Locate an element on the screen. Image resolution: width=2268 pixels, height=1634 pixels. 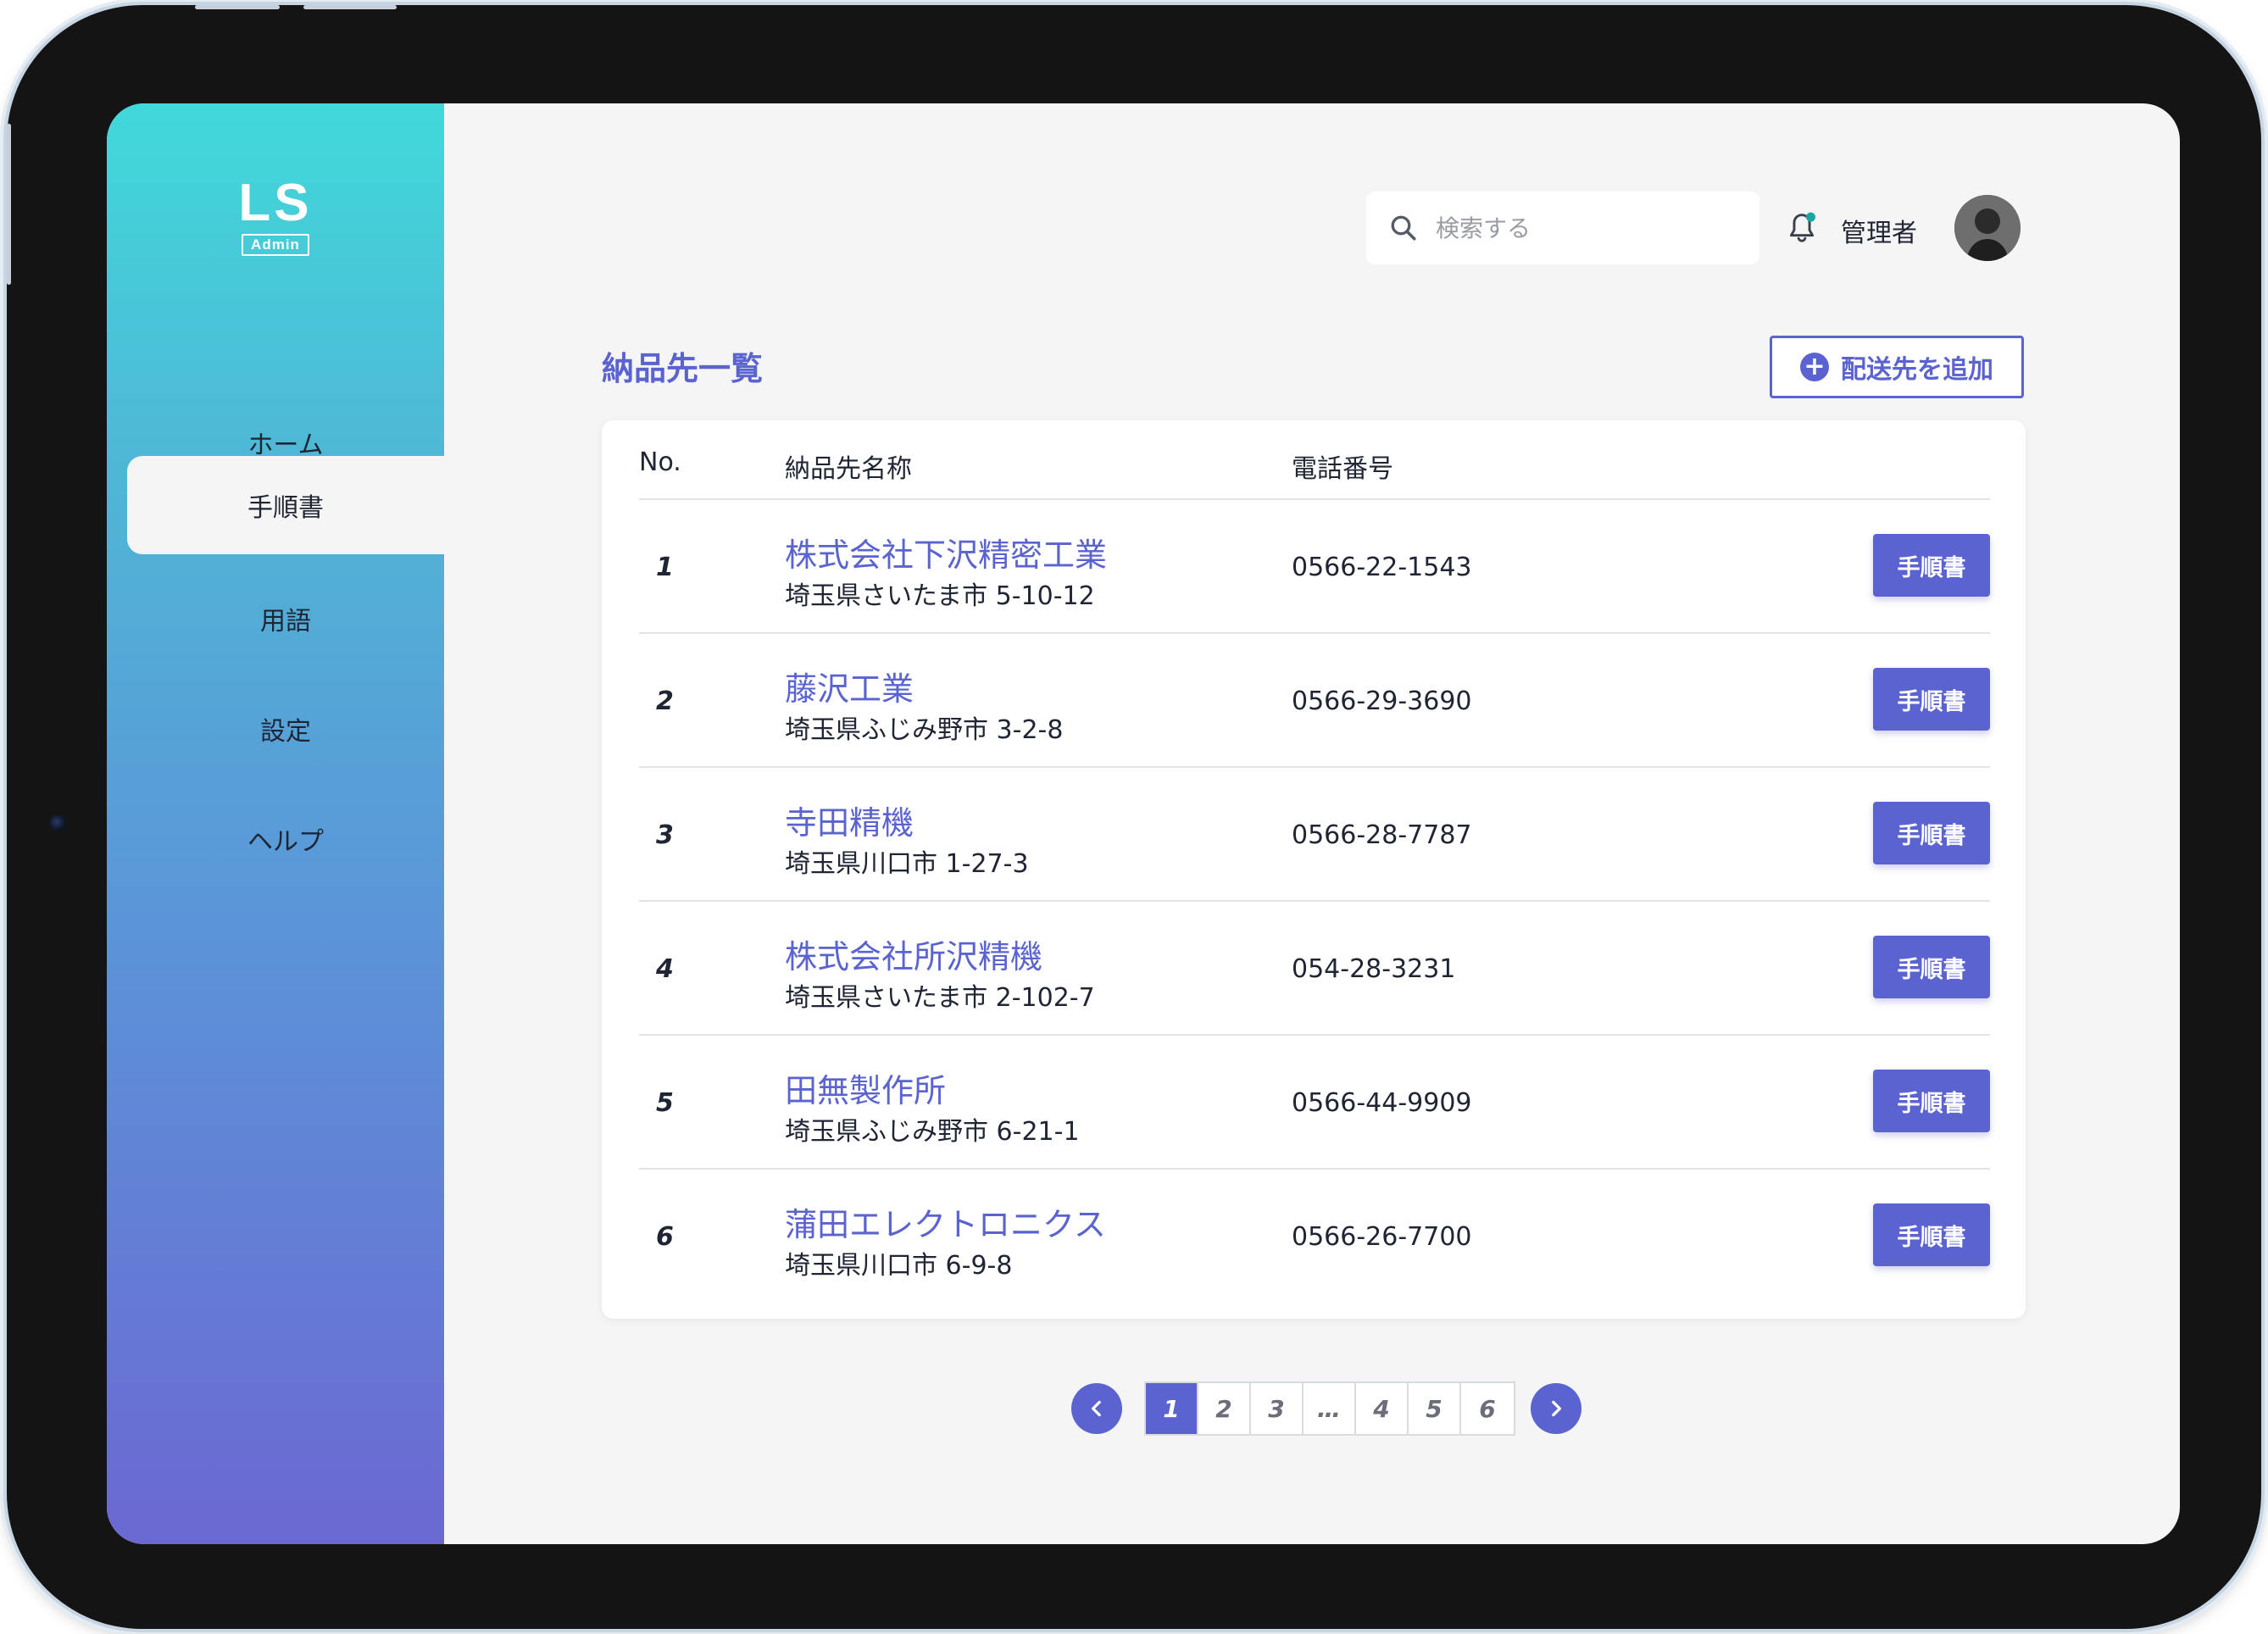
delivery-name-link: 株式会社下沢精密工業 is located at coordinates (946, 552).